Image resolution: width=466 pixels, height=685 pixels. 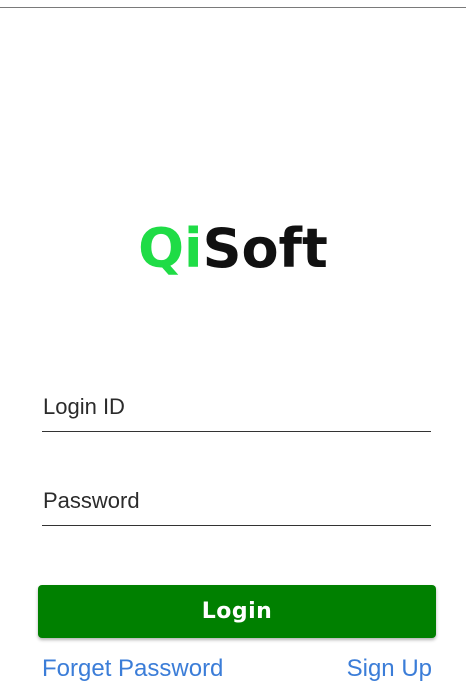 What do you see at coordinates (389, 669) in the screenshot?
I see `sign-up-link: Sign Up` at bounding box center [389, 669].